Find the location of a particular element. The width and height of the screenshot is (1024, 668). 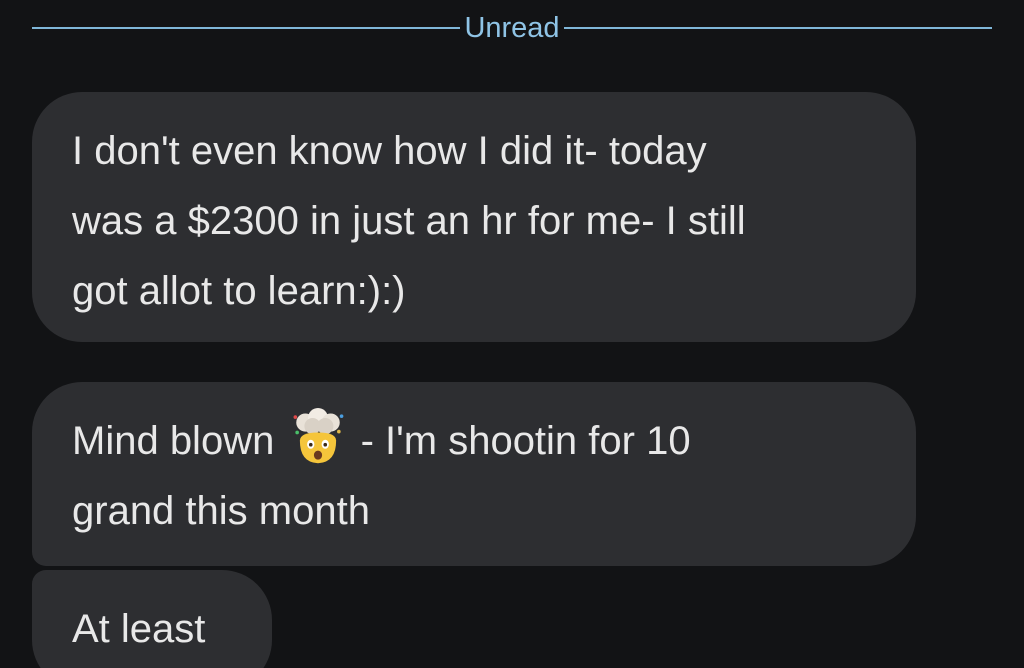

message-text-line: Mind blown - I'm shootin for 10 is located at coordinates (474, 441).